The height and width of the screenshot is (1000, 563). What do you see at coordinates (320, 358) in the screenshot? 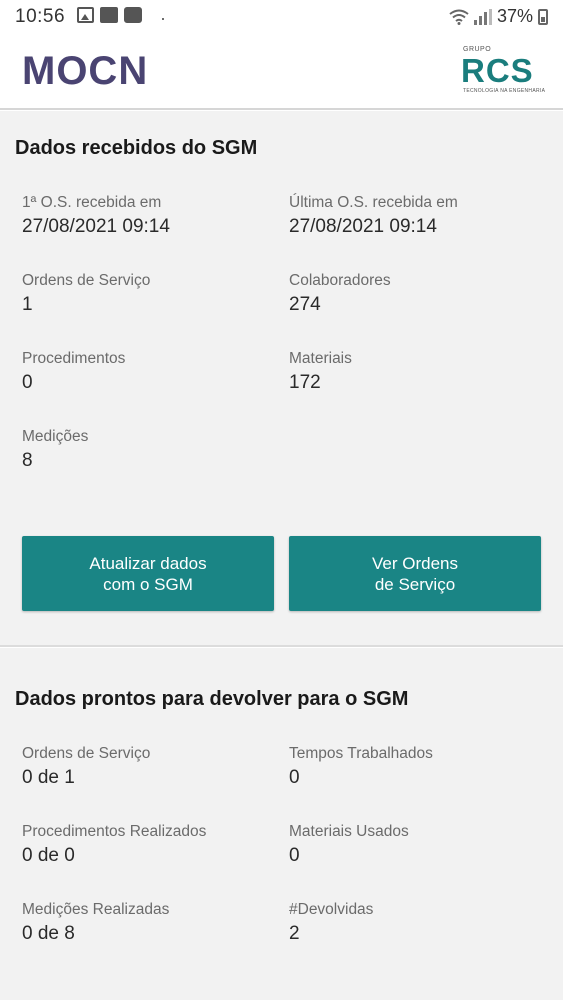
I see `field-label: Materiais` at bounding box center [320, 358].